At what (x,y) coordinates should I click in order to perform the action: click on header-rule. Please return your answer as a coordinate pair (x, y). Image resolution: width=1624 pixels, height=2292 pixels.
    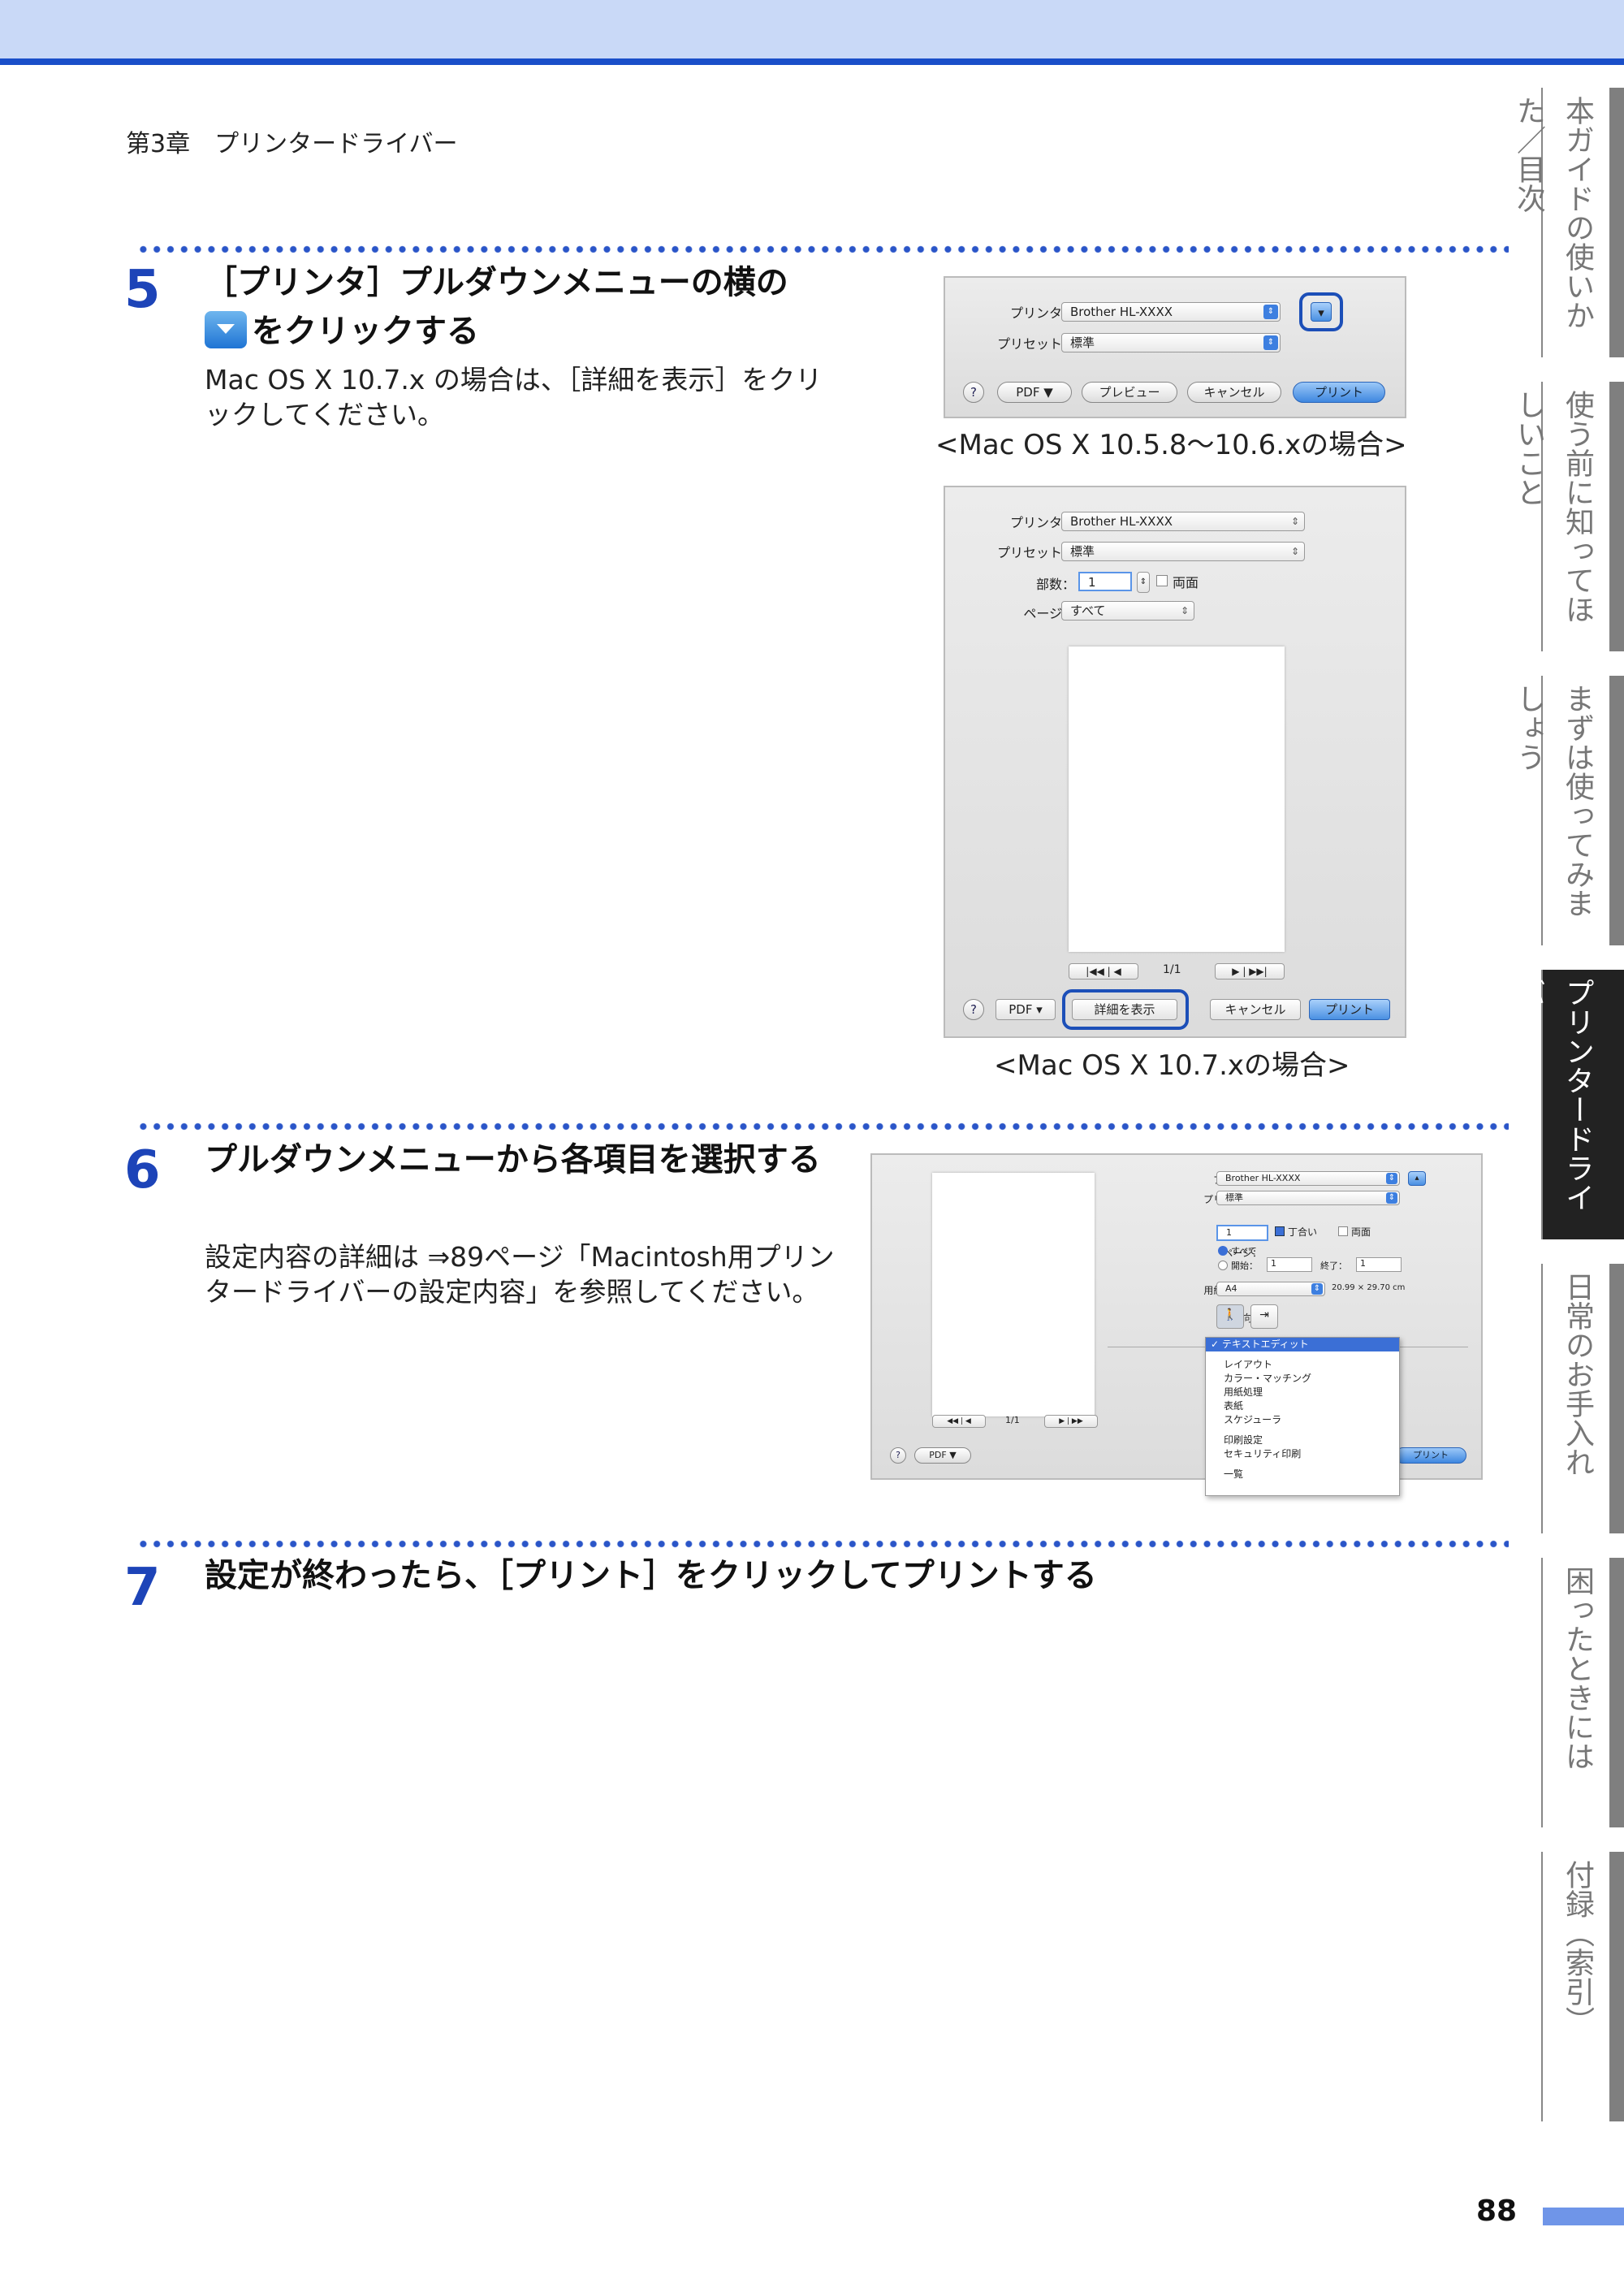
    Looking at the image, I should click on (812, 61).